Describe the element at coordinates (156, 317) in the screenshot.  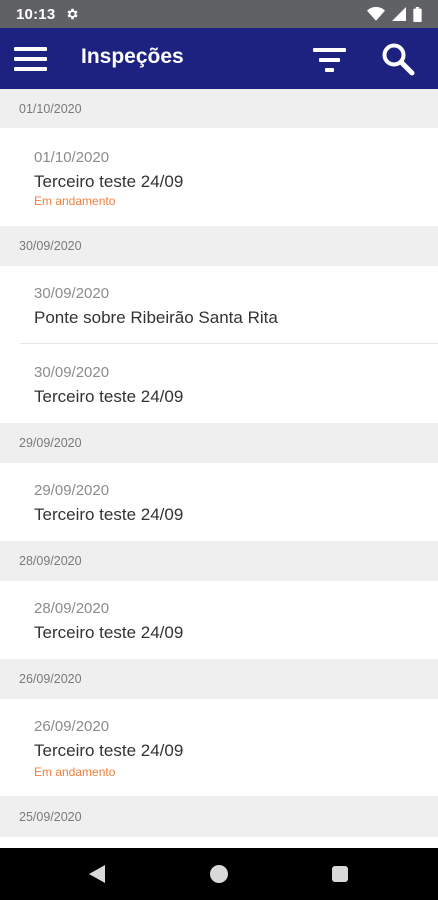
I see `item-title: Ponte sobre Ribeirão Santa Rita` at that location.